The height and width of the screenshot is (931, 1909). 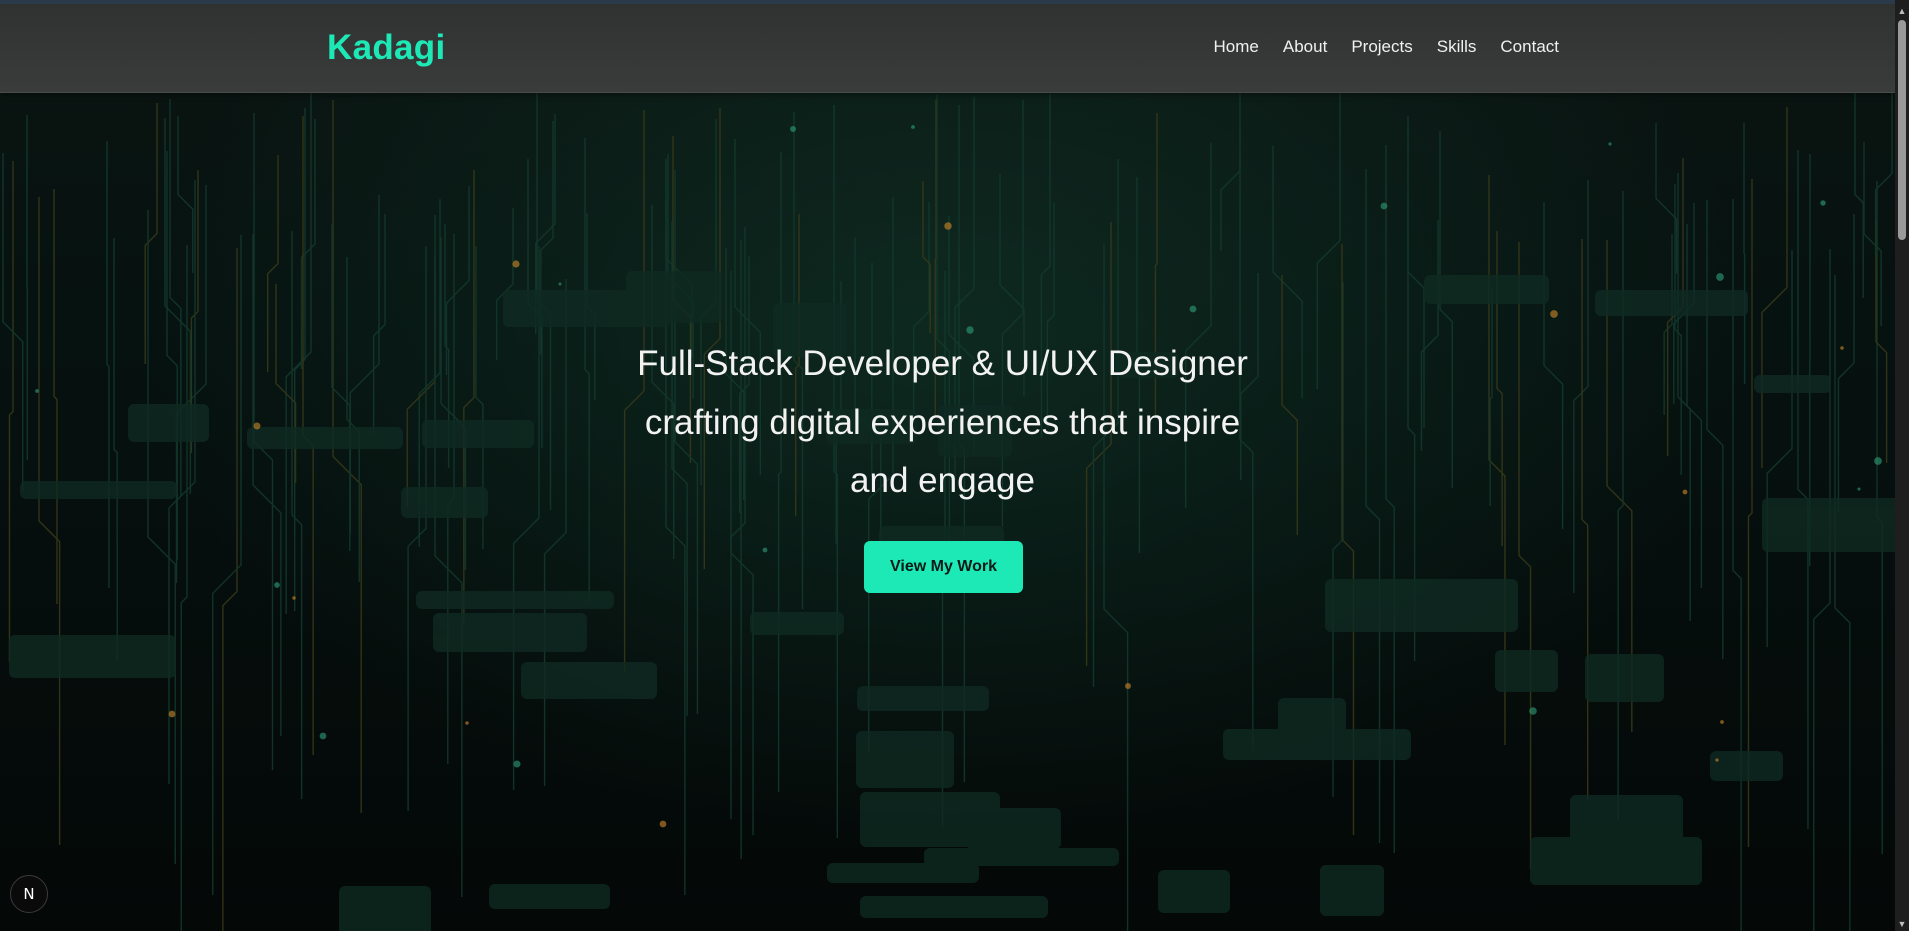 I want to click on scrollbar-thumb, so click(x=1902, y=130).